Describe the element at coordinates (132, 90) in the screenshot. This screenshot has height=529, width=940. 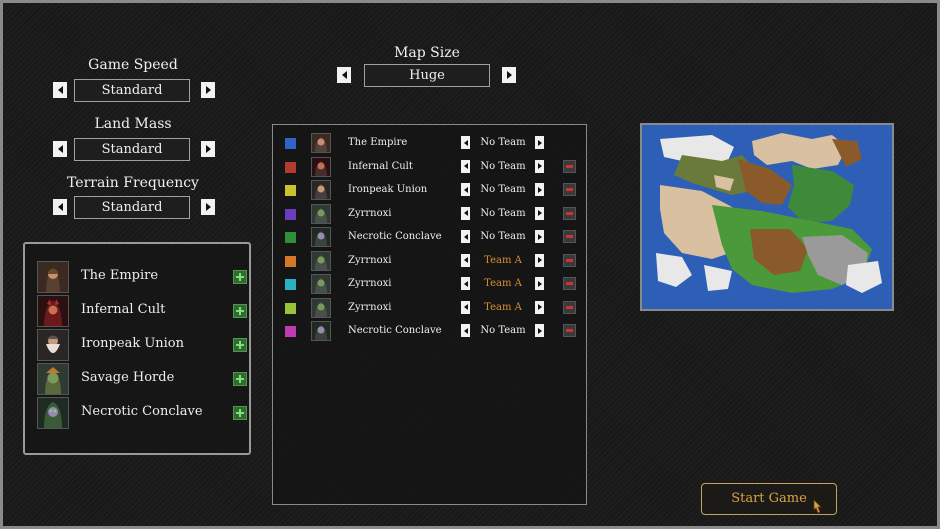
I see `game-speed-value: Standard` at that location.